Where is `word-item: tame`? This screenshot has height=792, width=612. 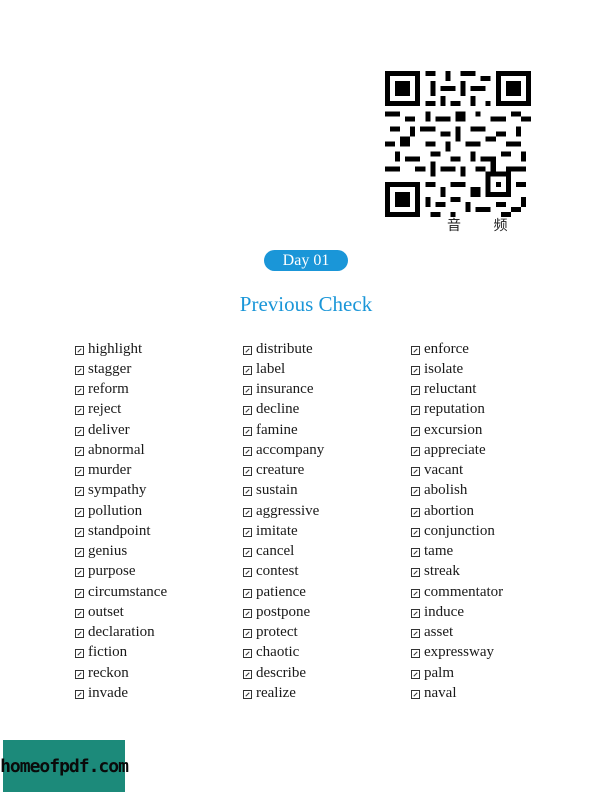
word-item: tame is located at coordinates (491, 552).